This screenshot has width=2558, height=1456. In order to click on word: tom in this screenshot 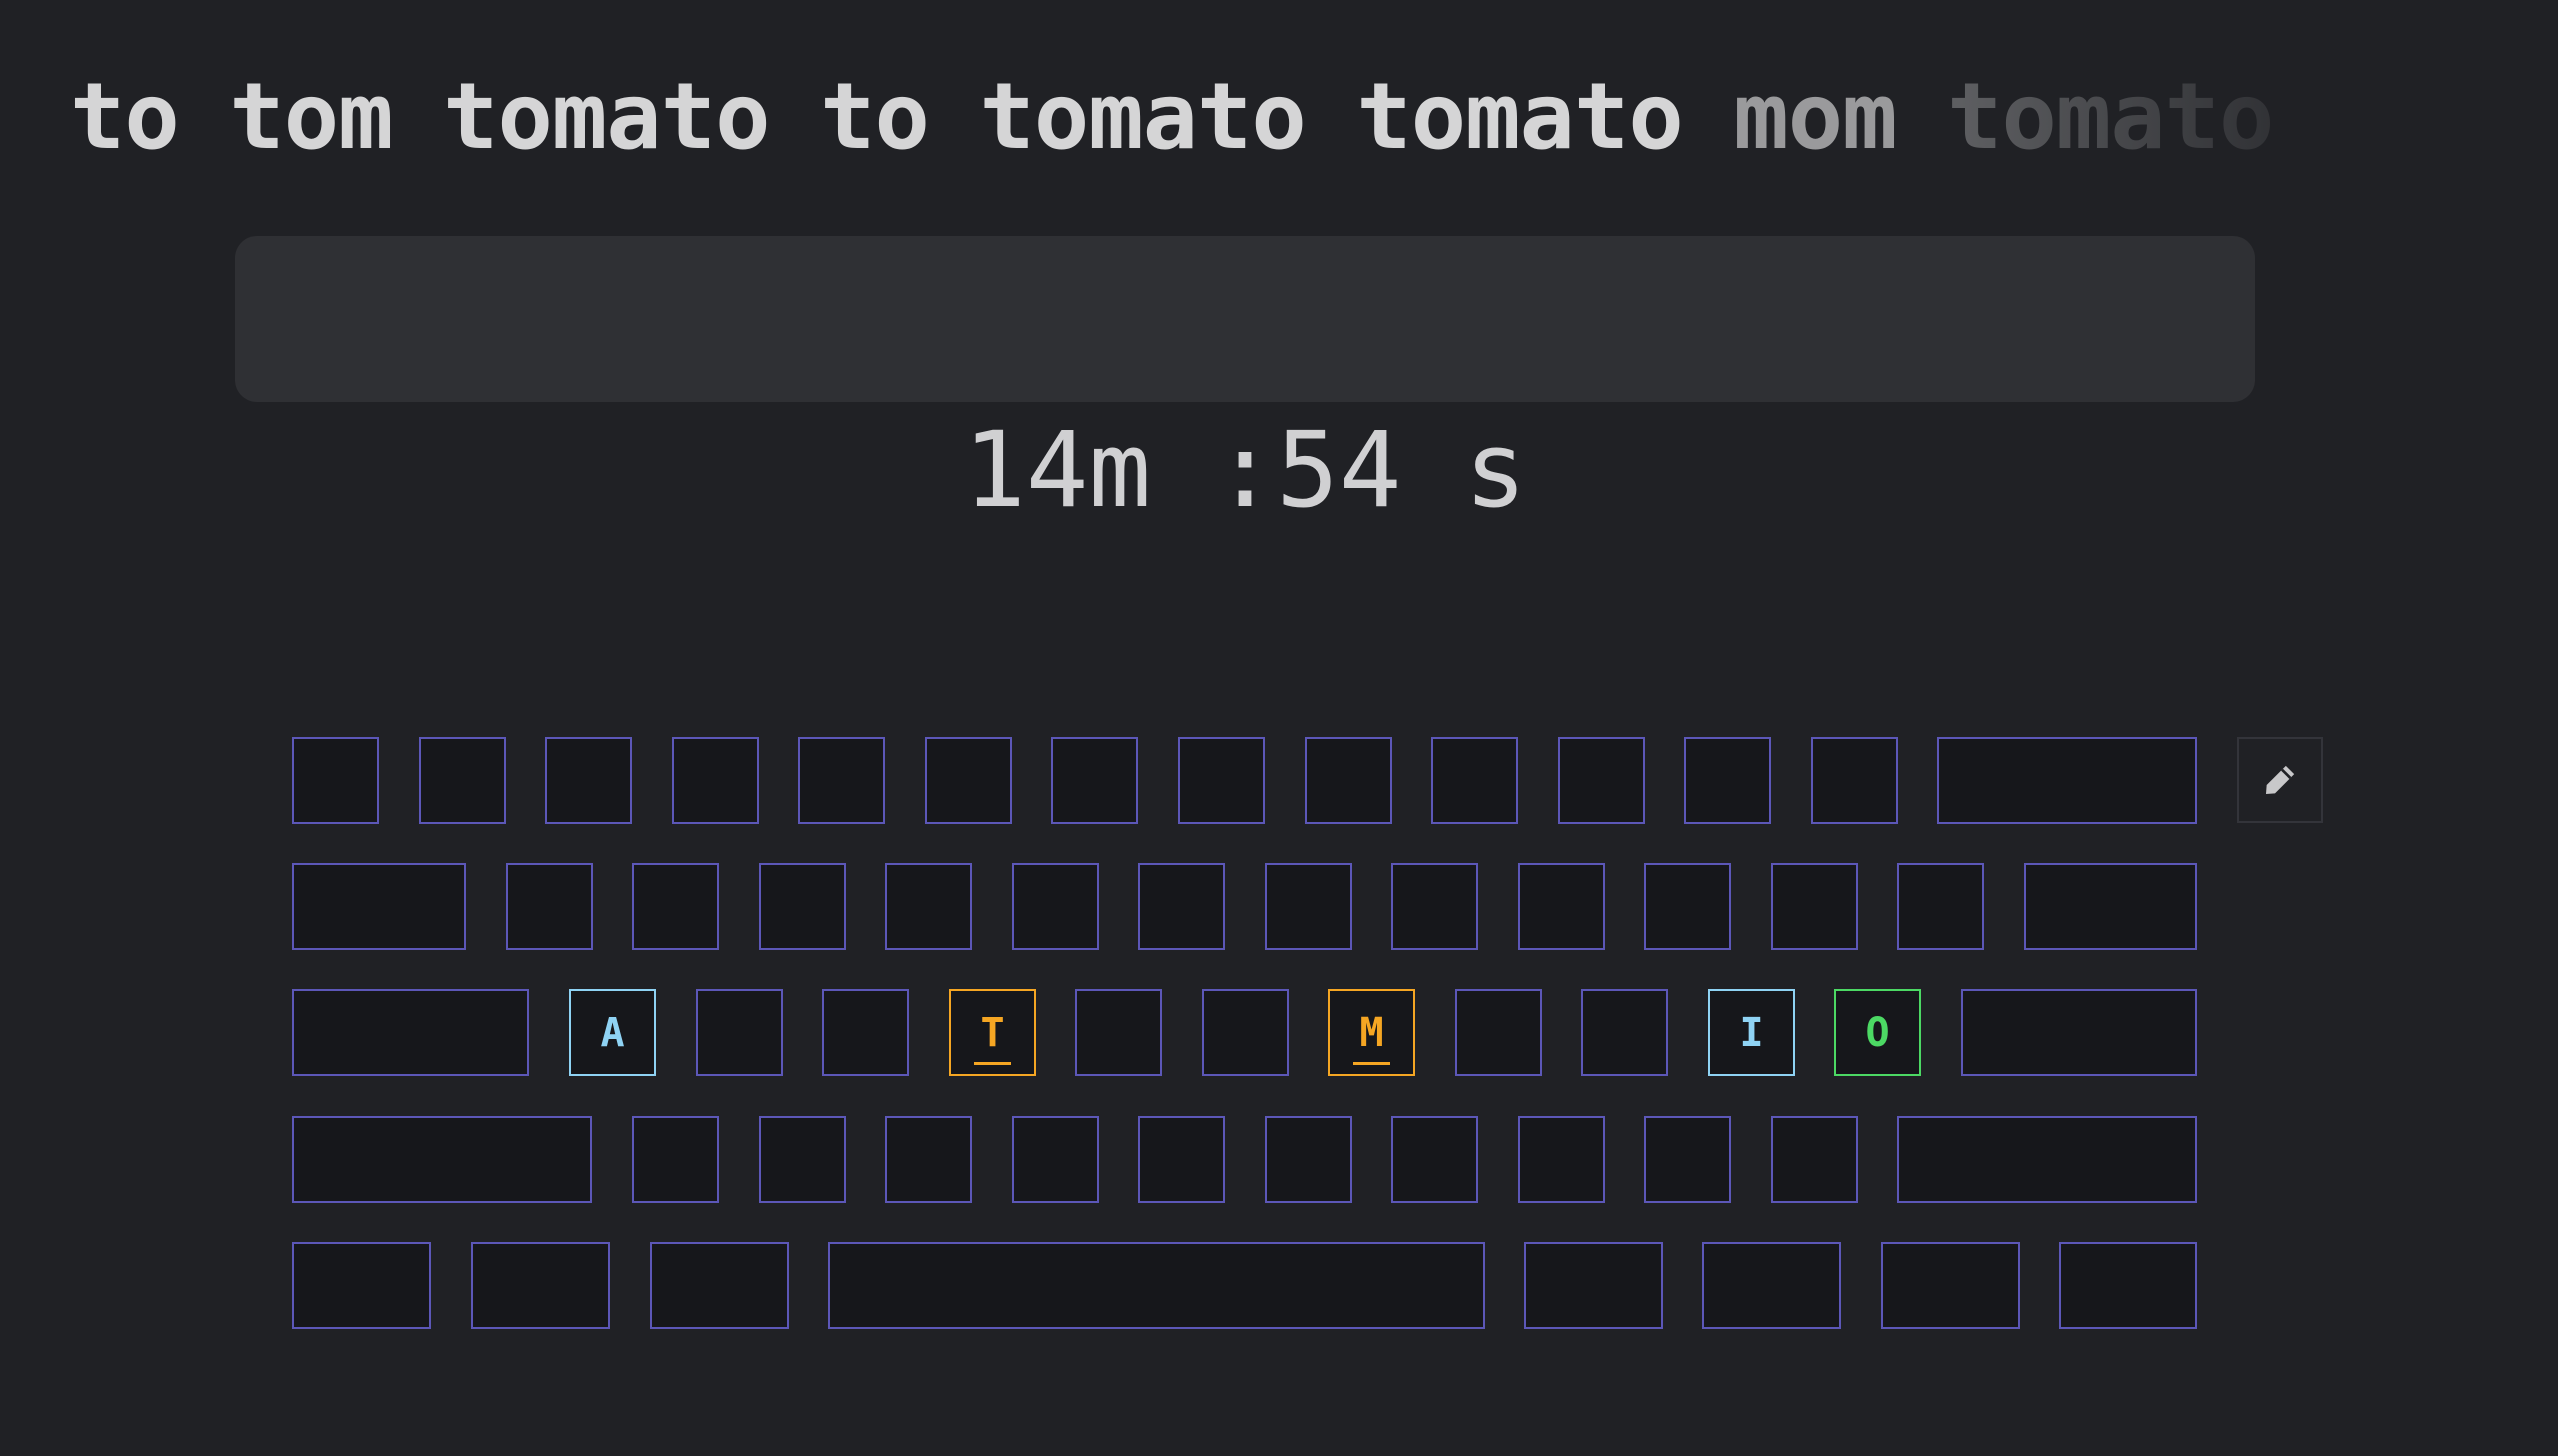, I will do `click(311, 116)`.